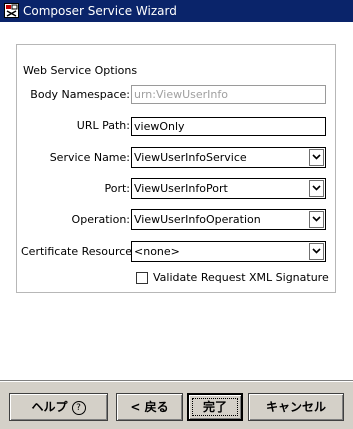  Describe the element at coordinates (117, 188) in the screenshot. I see `port-label: Port:` at that location.